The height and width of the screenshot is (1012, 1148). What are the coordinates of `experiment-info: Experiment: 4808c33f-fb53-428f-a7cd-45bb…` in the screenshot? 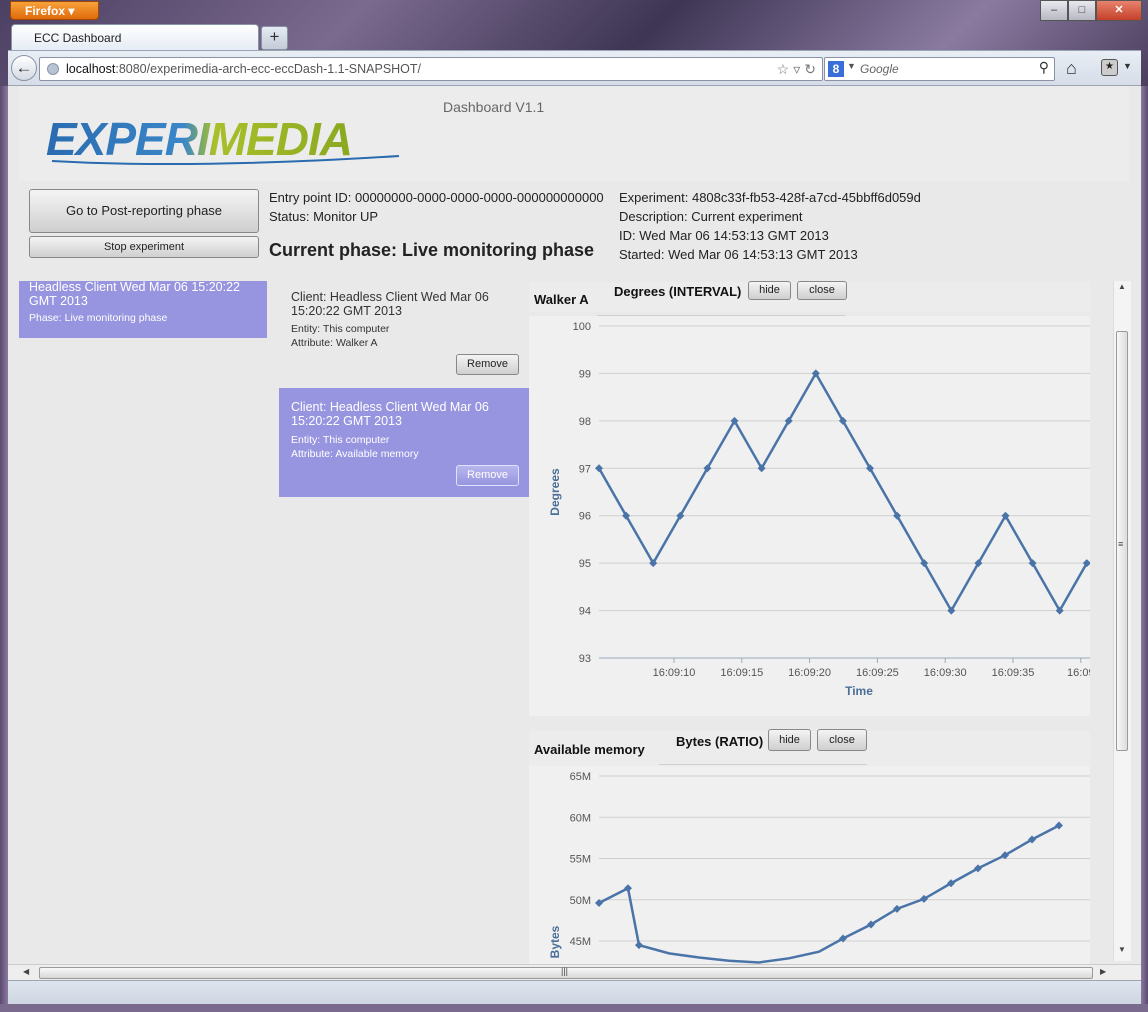 It's located at (770, 226).